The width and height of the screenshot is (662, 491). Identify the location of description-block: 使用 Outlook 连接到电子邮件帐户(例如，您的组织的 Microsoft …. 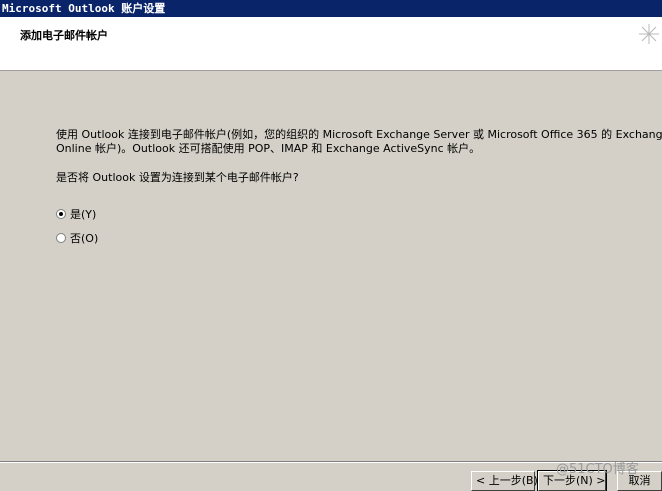
(359, 142).